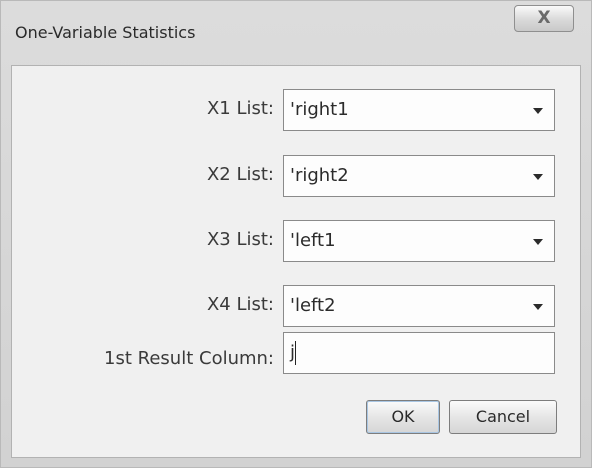 The height and width of the screenshot is (468, 592). What do you see at coordinates (419, 353) in the screenshot?
I see `result-column-input: j` at bounding box center [419, 353].